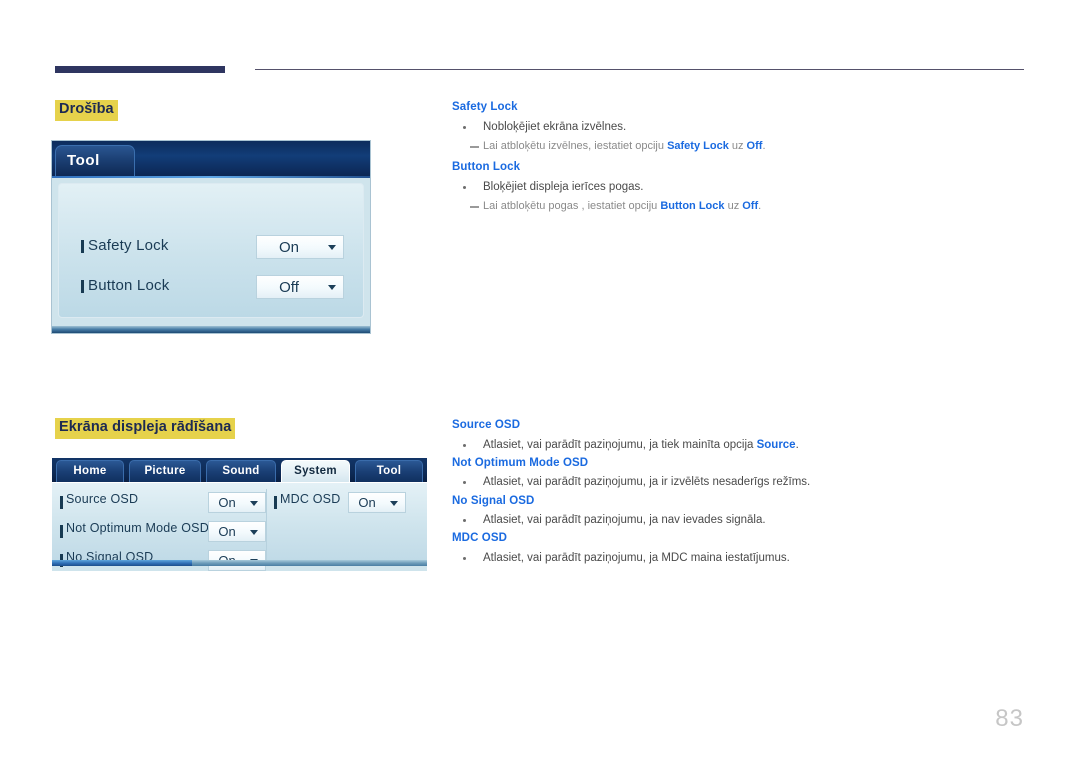 This screenshot has width=1080, height=763. I want to click on osd-tab-home: Home, so click(90, 471).